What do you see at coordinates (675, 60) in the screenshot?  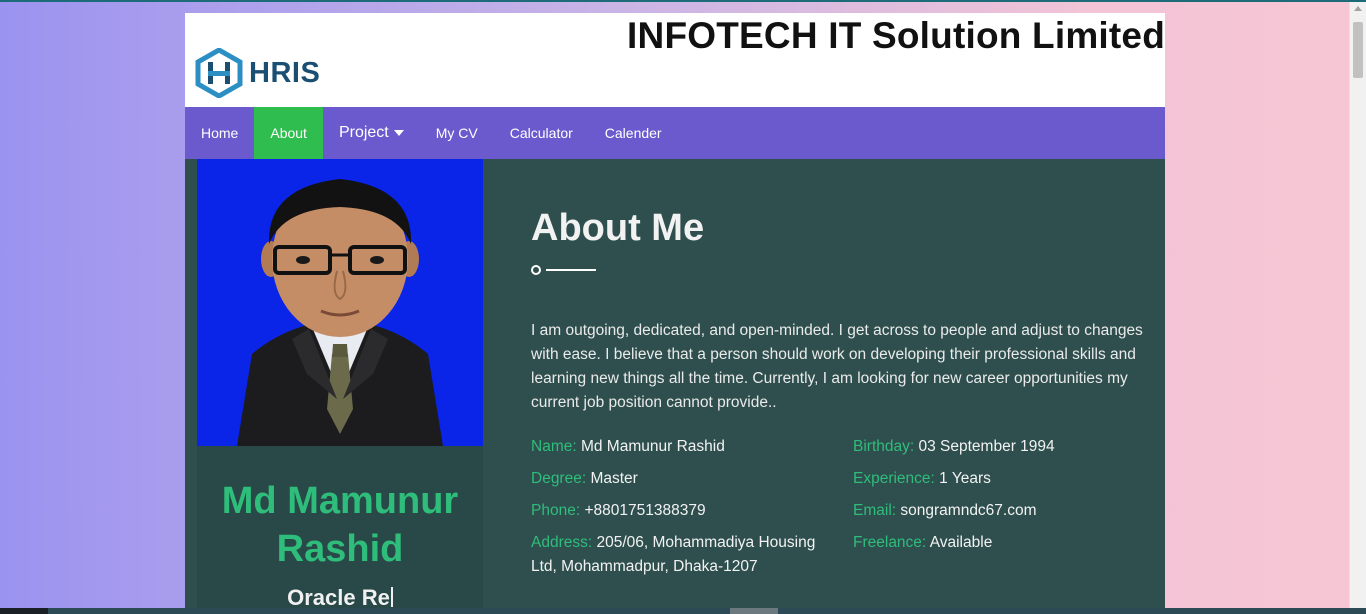 I see `site-header: HRIS INFOTECH IT Solution Limited` at bounding box center [675, 60].